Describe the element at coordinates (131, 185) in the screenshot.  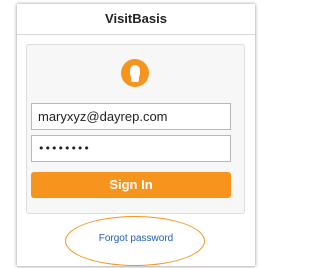
I see `sign-in-button: Sign In` at that location.